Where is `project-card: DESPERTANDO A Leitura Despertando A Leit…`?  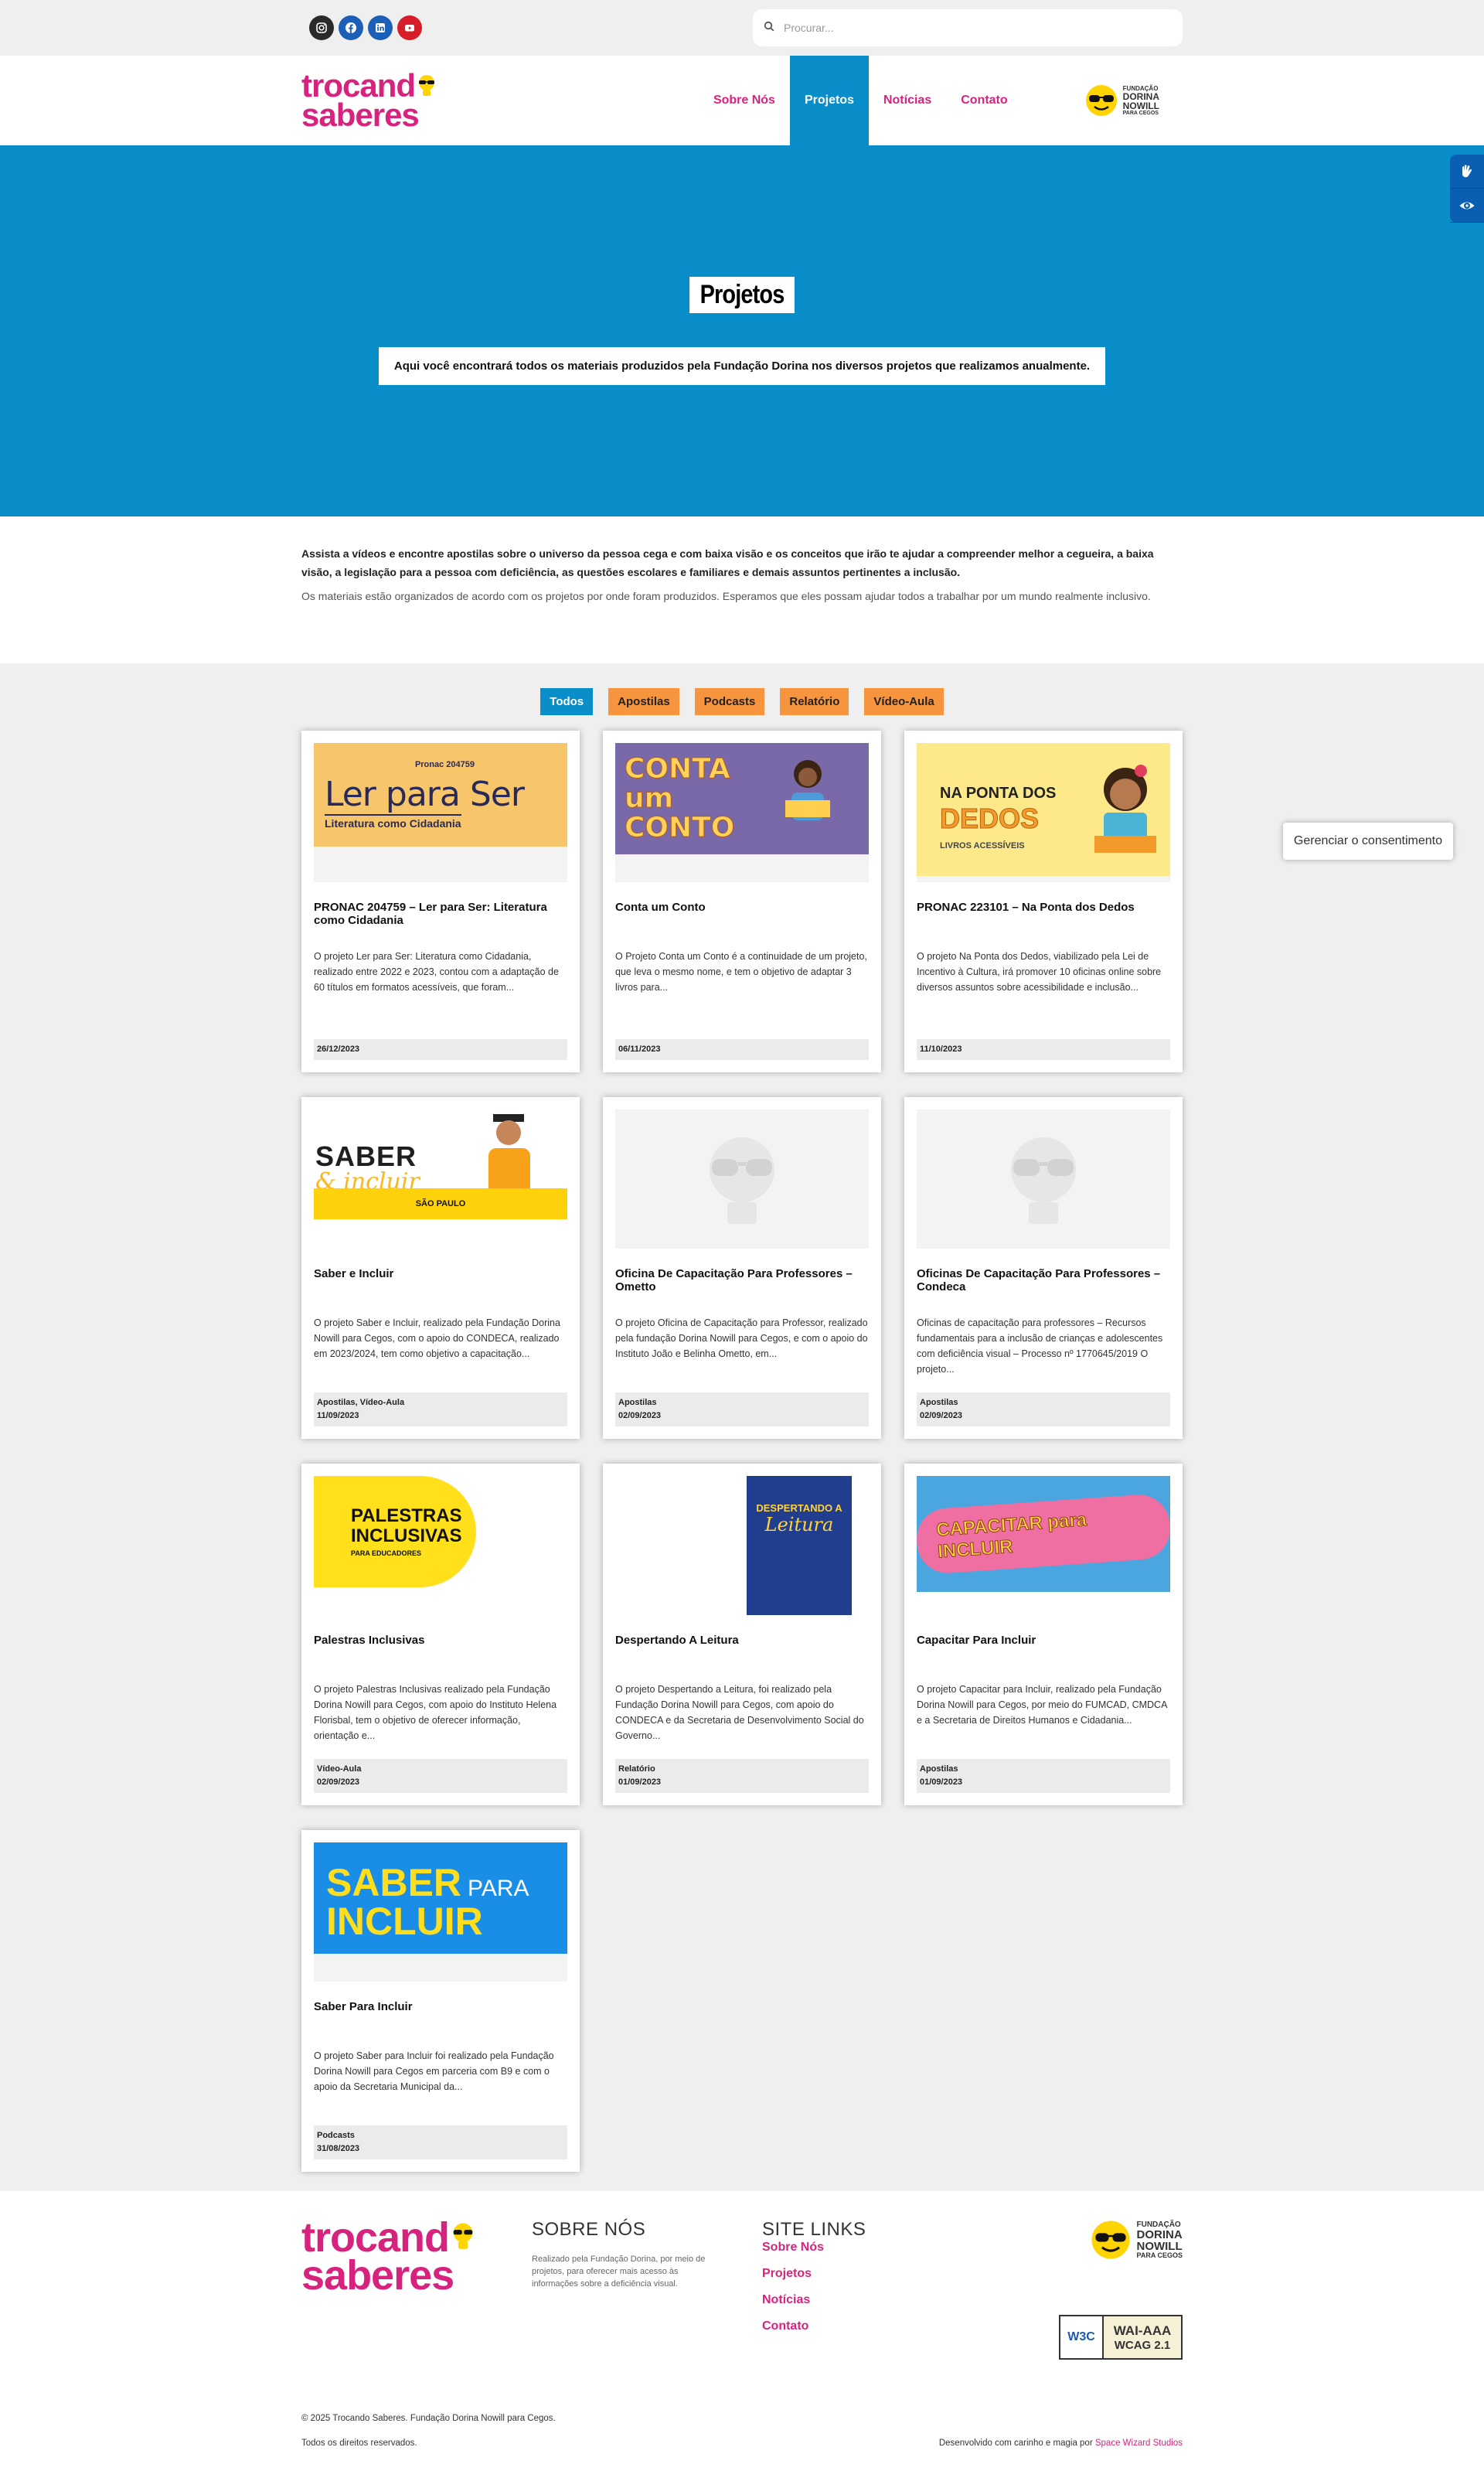 project-card: DESPERTANDO A Leitura Despertando A Leit… is located at coordinates (742, 1634).